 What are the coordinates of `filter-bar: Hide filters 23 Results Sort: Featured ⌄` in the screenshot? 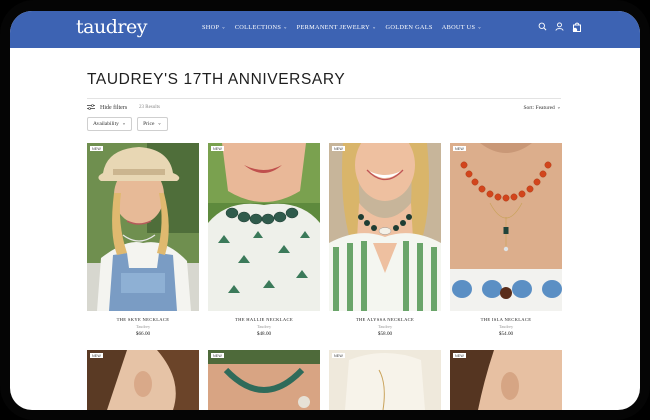 It's located at (324, 110).